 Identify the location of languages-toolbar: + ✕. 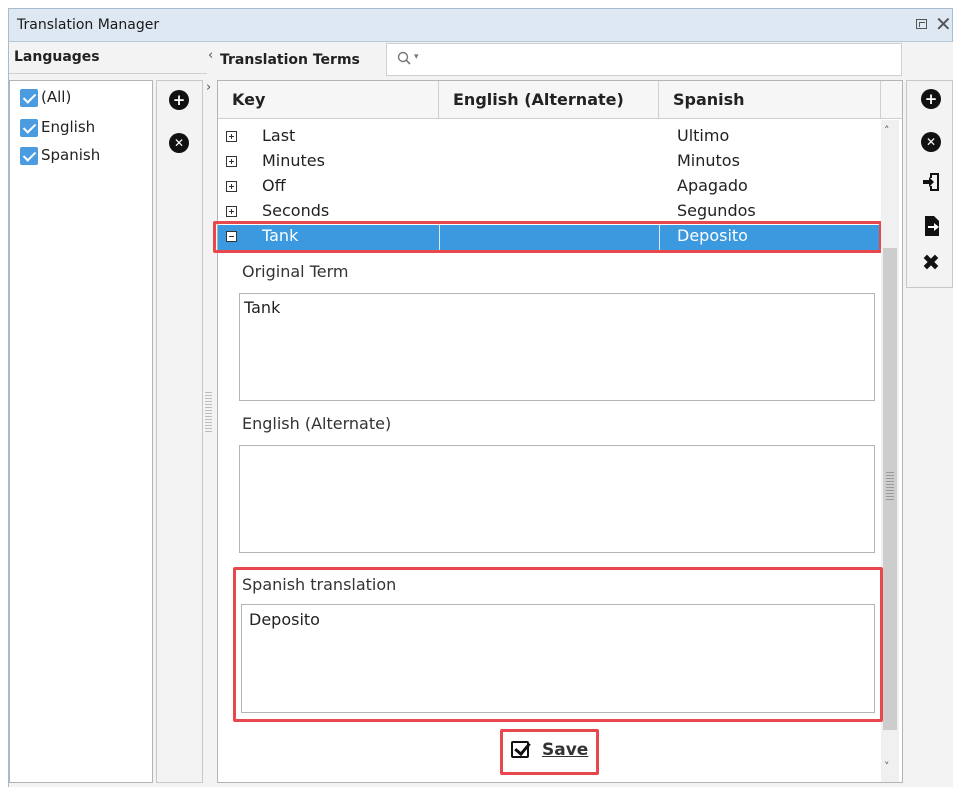
(179, 431).